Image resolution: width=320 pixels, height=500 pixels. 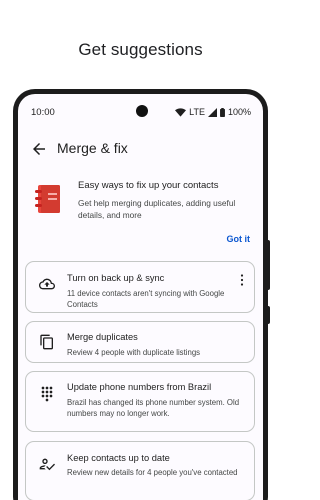 I want to click on status-bar: 10:00 LTE 100%, so click(x=140, y=112).